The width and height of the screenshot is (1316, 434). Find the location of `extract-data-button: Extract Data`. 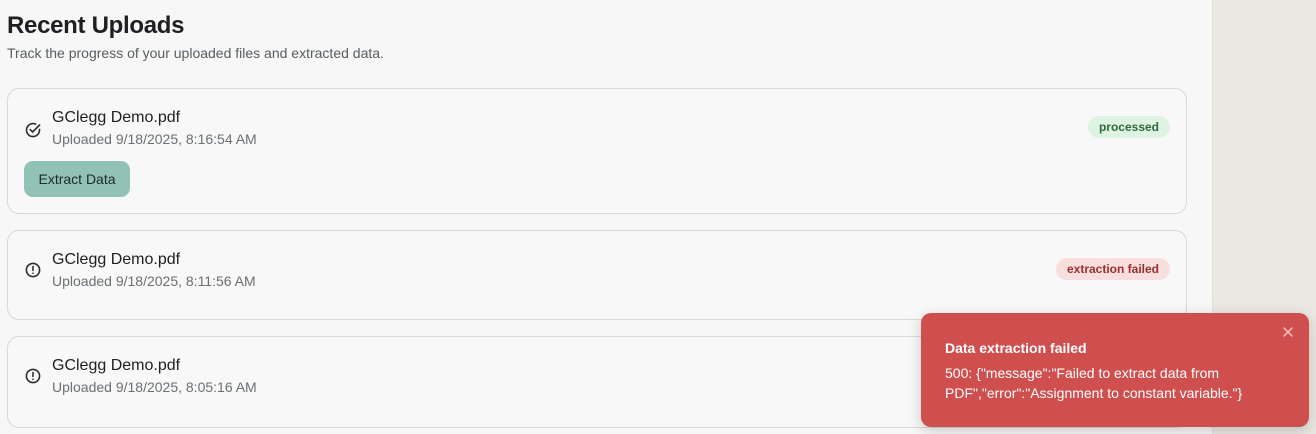

extract-data-button: Extract Data is located at coordinates (77, 179).